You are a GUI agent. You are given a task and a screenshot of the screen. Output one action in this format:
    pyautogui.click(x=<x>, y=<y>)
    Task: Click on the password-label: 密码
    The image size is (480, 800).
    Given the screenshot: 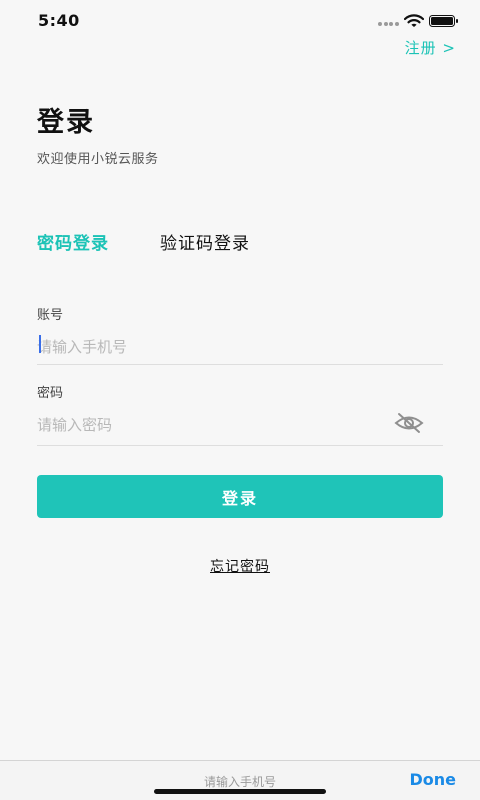 What is the action you would take?
    pyautogui.click(x=50, y=393)
    